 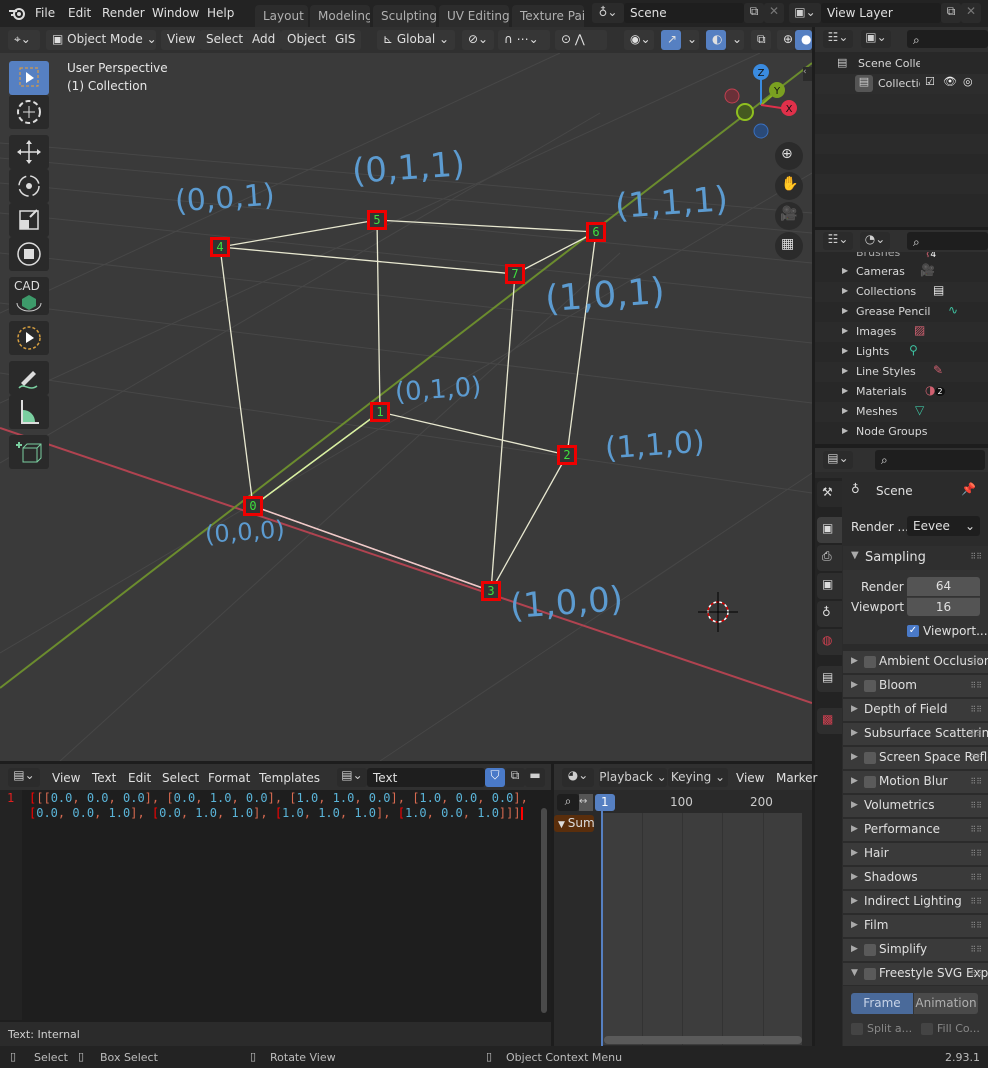 I want to click on orthographic-toggle-button: ▦, so click(x=789, y=246).